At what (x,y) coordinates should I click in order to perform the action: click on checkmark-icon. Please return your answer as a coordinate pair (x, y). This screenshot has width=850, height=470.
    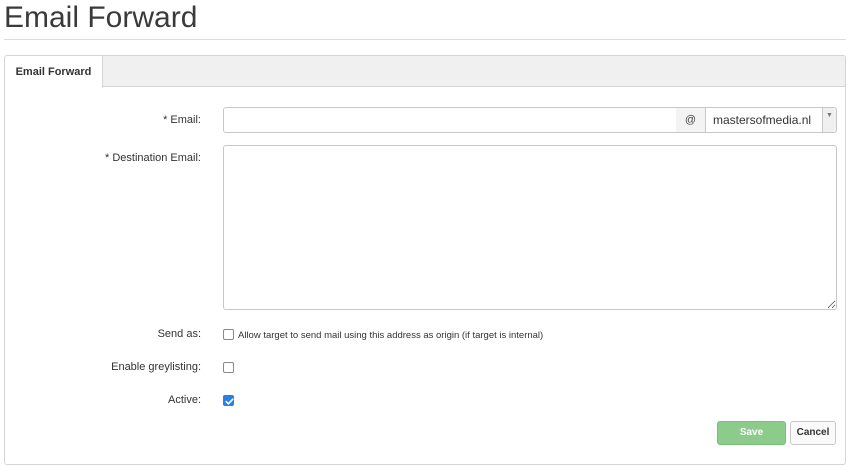
    Looking at the image, I should click on (229, 401).